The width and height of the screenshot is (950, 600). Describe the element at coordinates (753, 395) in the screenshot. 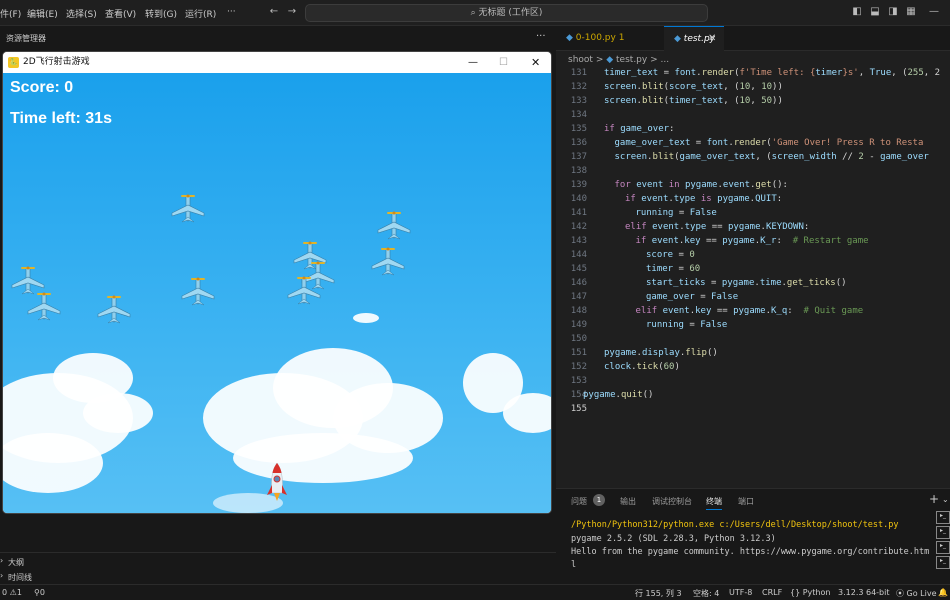

I see `code-line: 154 pygame.quit()` at that location.